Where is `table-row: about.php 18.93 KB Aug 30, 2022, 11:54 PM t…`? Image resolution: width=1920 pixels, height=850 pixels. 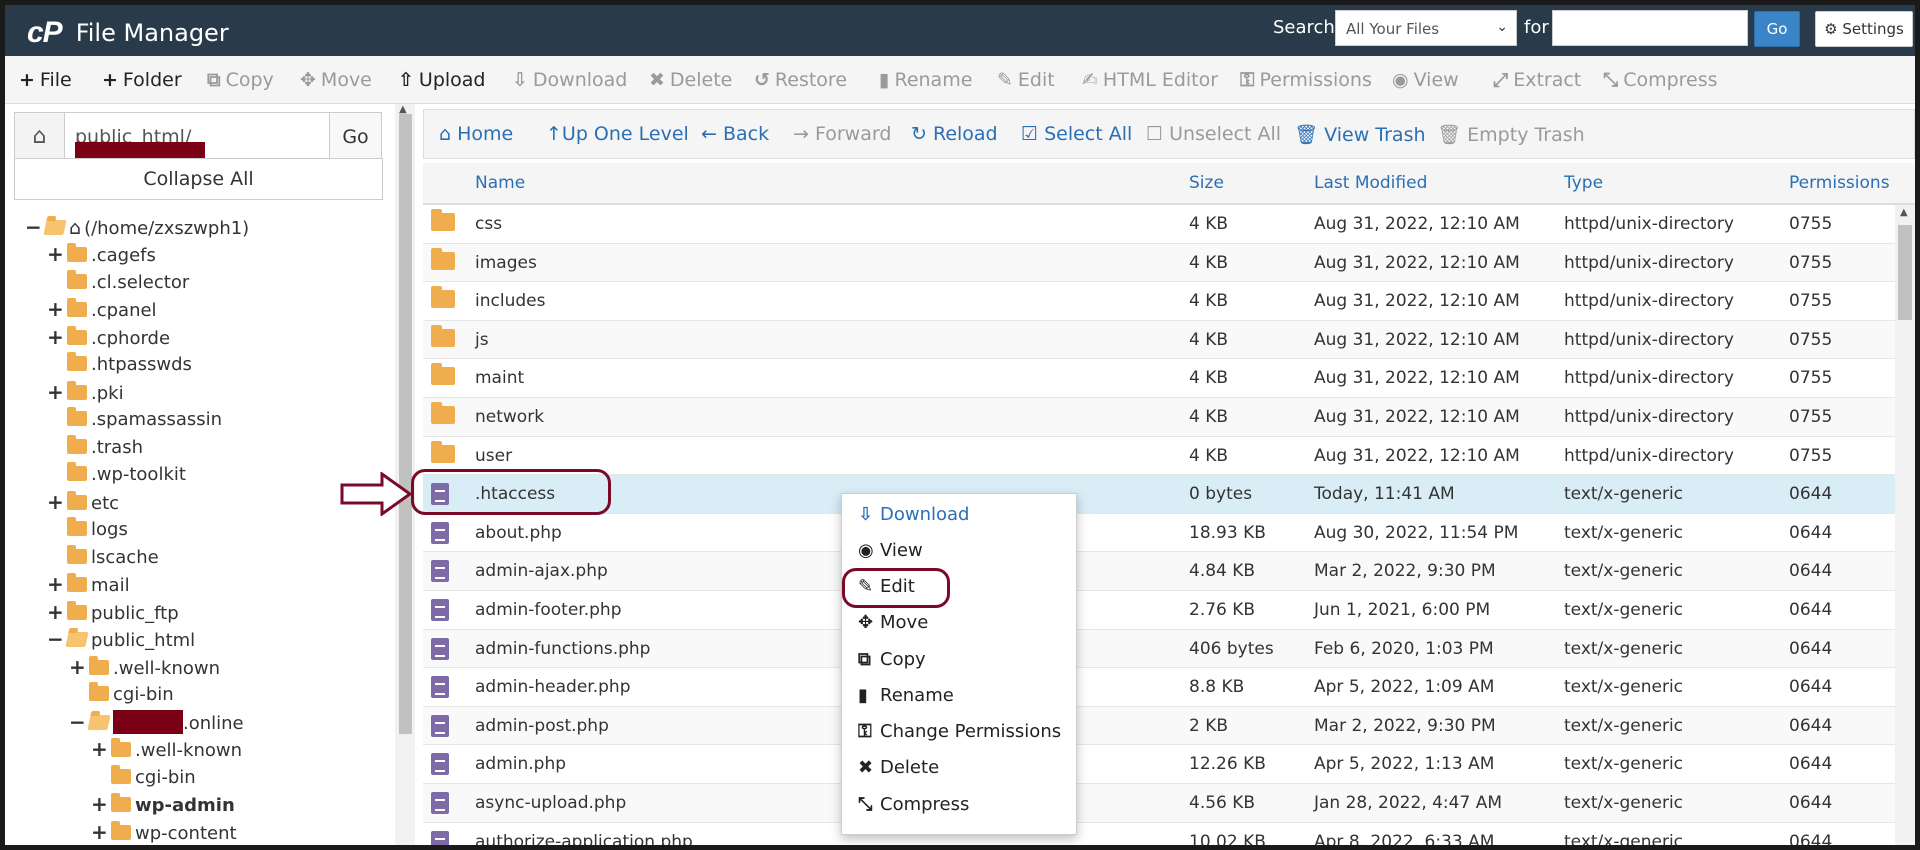 table-row: about.php 18.93 KB Aug 30, 2022, 11:54 PM t… is located at coordinates (1159, 533).